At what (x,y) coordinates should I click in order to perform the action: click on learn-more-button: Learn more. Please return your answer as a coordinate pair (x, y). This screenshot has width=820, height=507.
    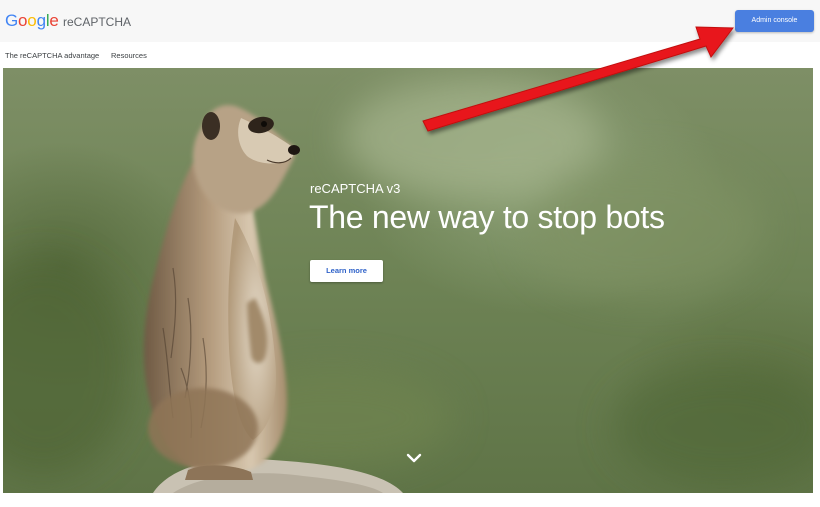
    Looking at the image, I should click on (346, 271).